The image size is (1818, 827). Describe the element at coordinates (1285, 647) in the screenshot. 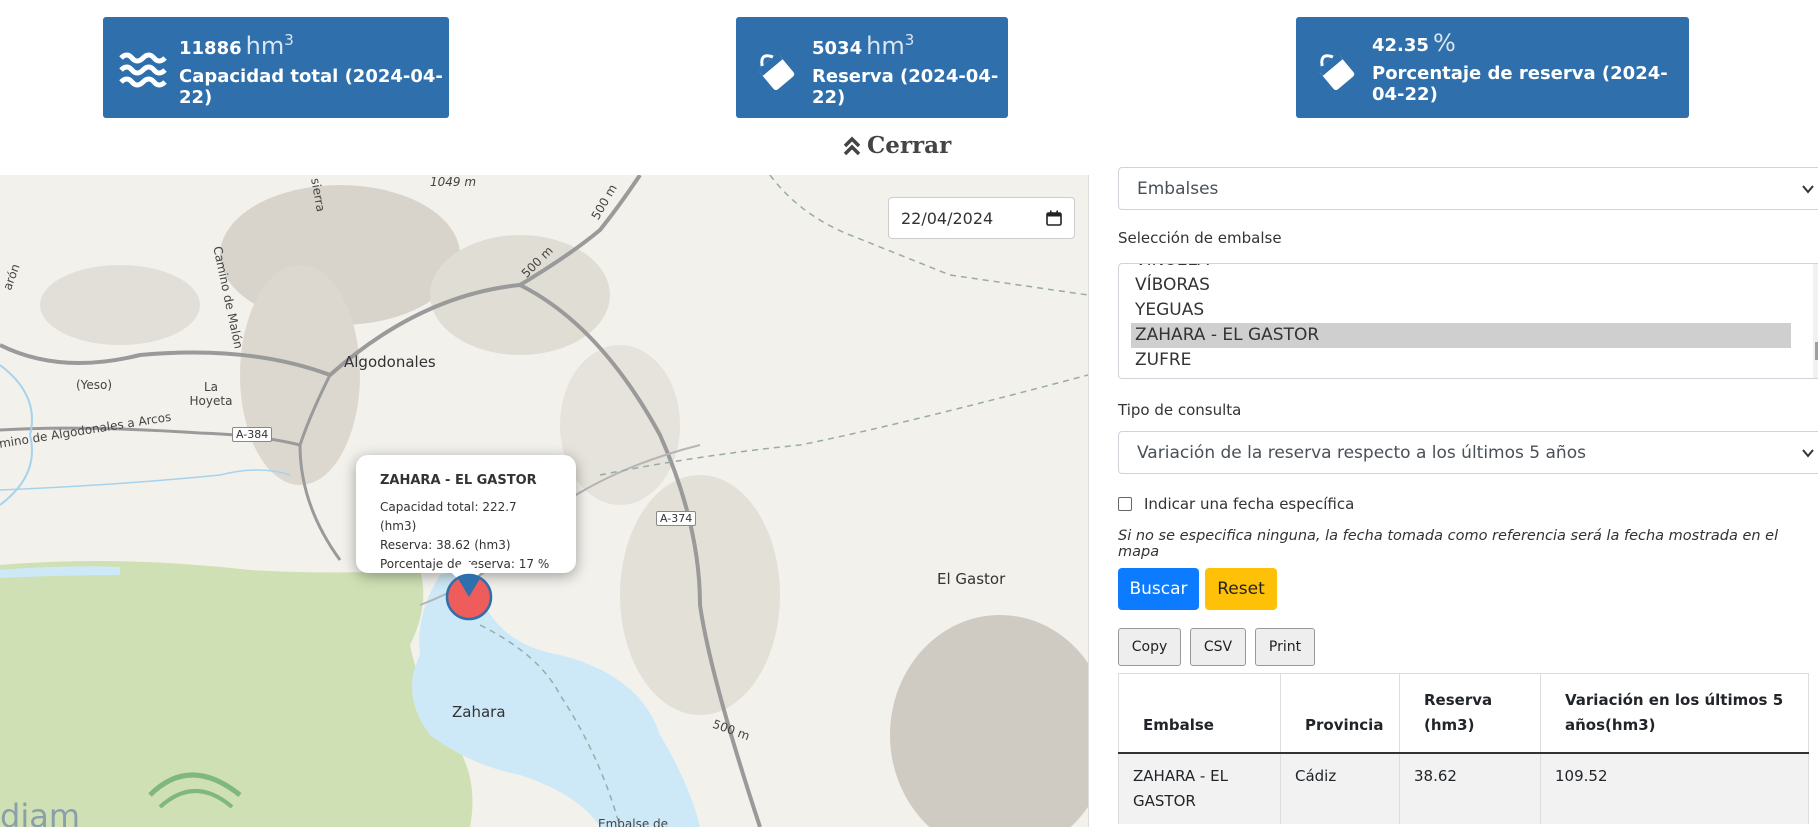

I see `print-button: Print` at that location.